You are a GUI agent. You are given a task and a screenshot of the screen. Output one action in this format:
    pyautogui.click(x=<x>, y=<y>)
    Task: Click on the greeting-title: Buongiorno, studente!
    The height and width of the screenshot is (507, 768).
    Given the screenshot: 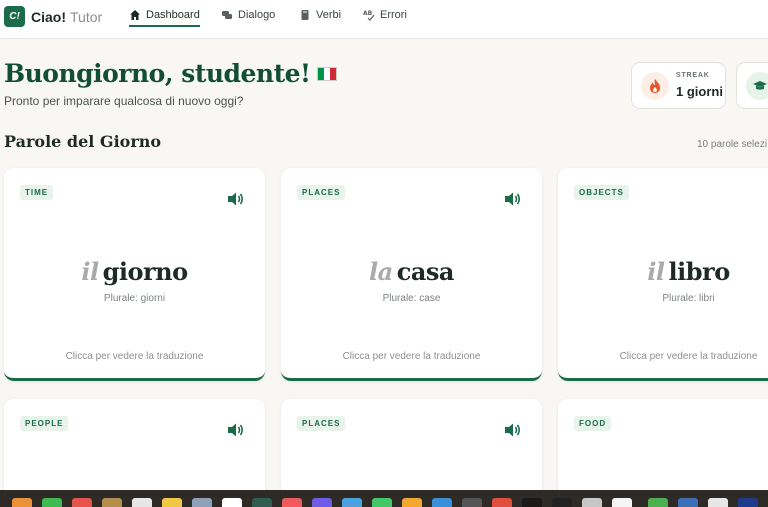 What is the action you would take?
    pyautogui.click(x=170, y=73)
    